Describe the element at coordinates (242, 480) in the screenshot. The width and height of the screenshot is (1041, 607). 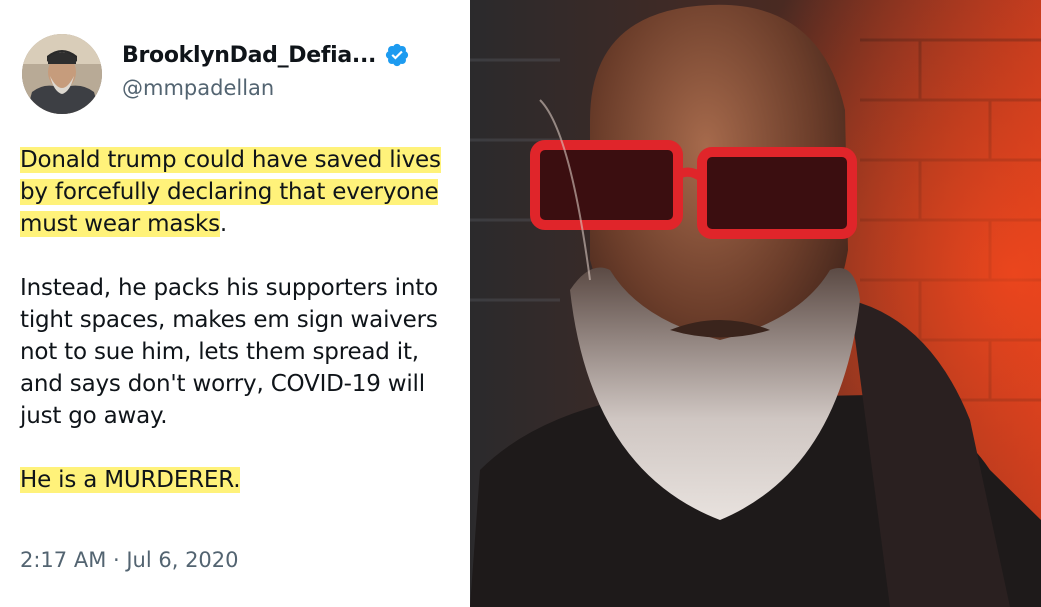
I see `tweet-paragraph-3: He is a MURDERER.` at that location.